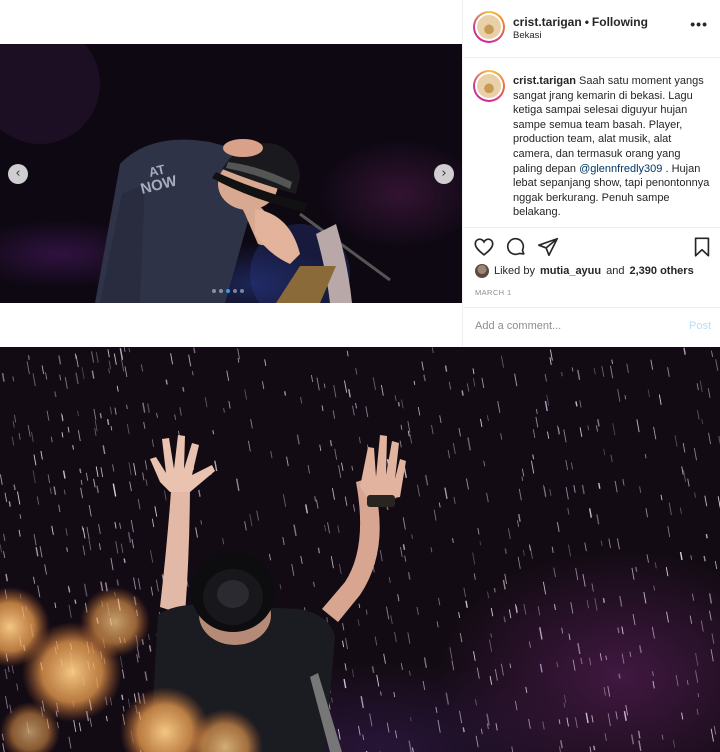 This screenshot has width=720, height=752. What do you see at coordinates (514, 271) in the screenshot?
I see `likes-prefix: Liked by` at bounding box center [514, 271].